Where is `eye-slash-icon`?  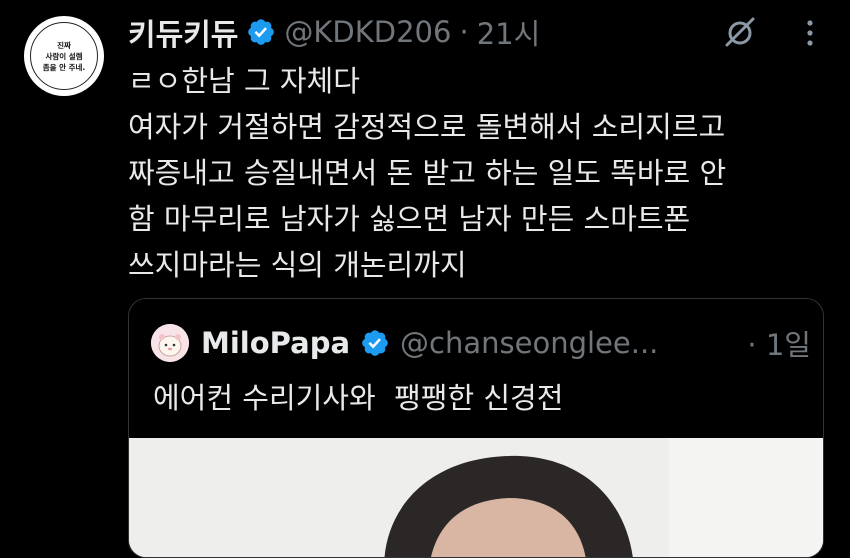 eye-slash-icon is located at coordinates (740, 32).